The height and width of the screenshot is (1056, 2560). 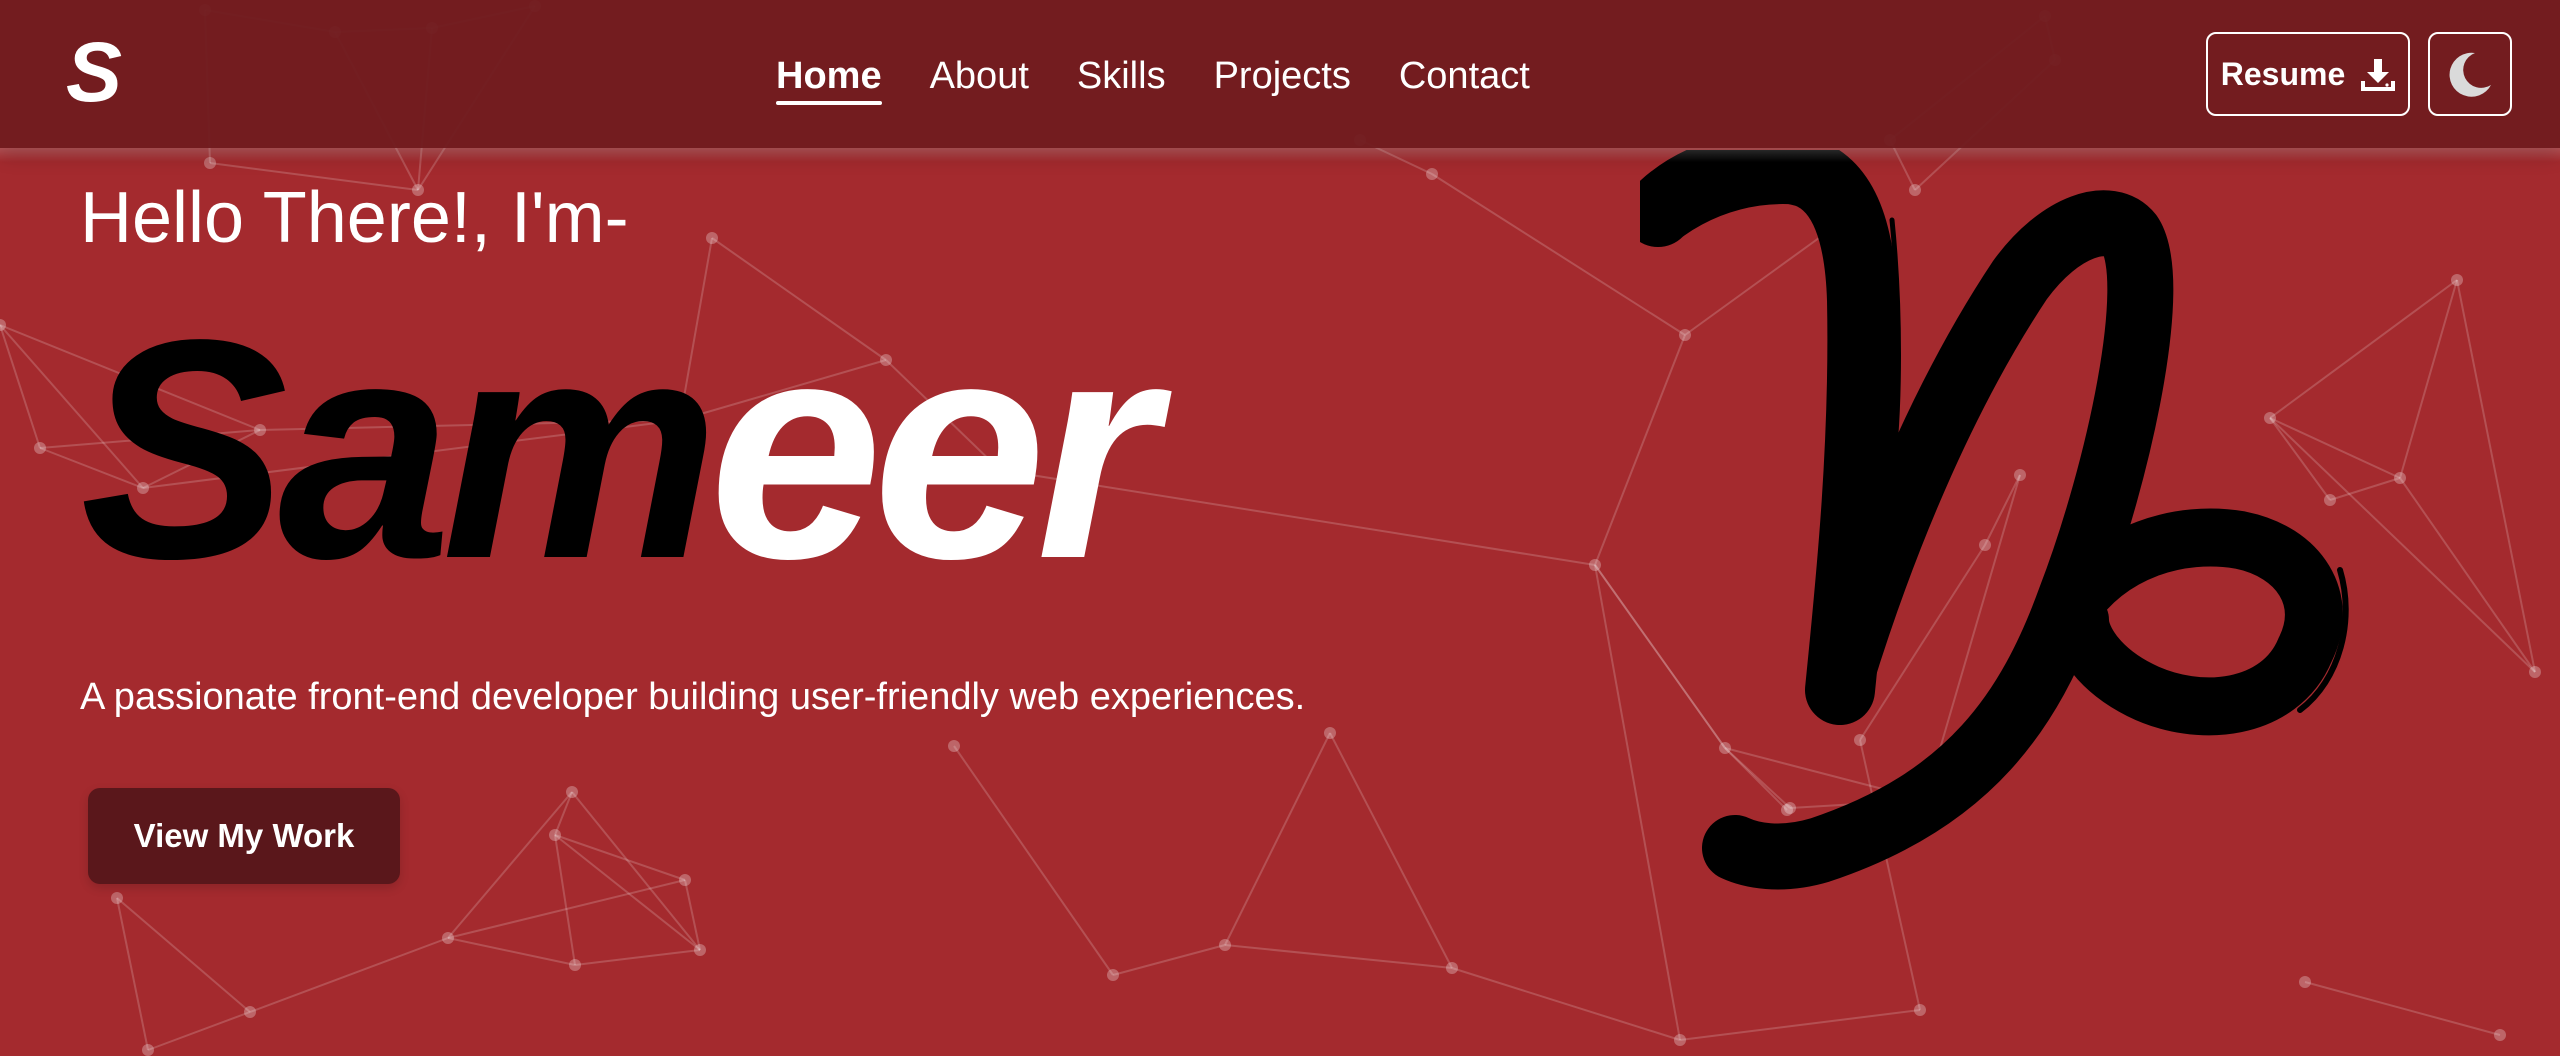 What do you see at coordinates (1464, 76) in the screenshot?
I see `nav-link-contact: Contact` at bounding box center [1464, 76].